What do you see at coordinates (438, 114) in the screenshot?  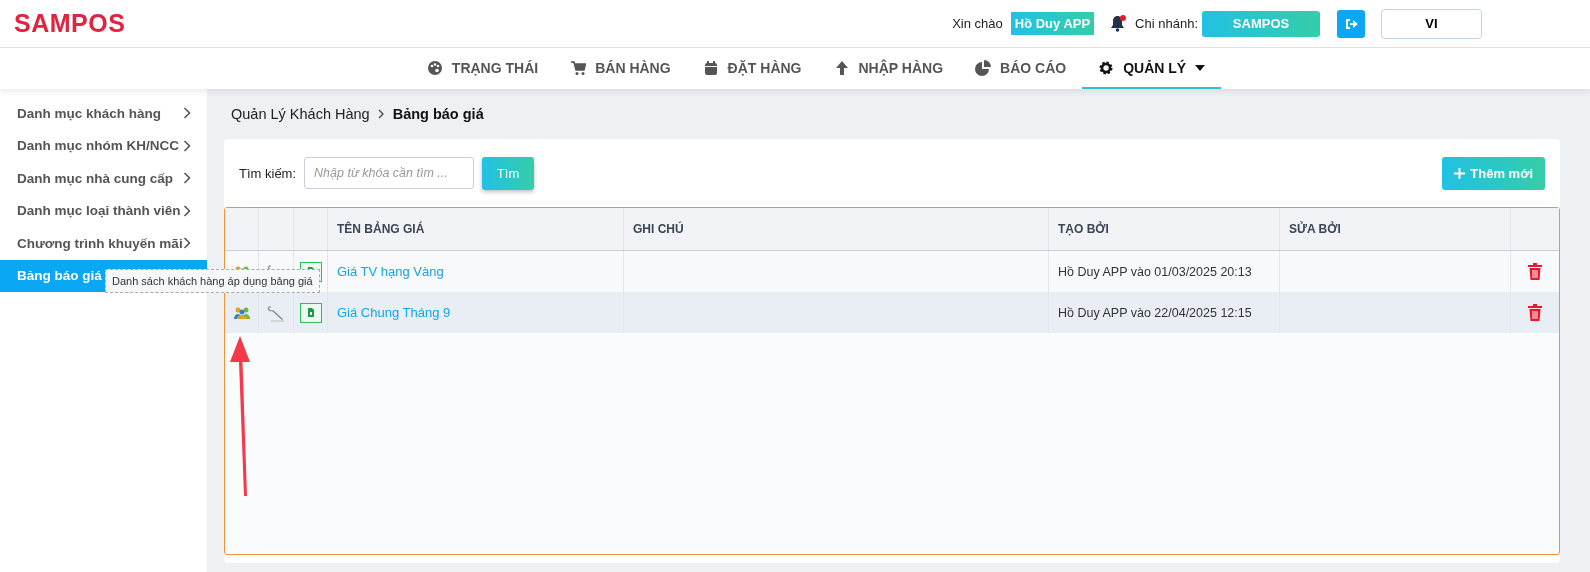 I see `breadcrumb-current: Bảng báo giá` at bounding box center [438, 114].